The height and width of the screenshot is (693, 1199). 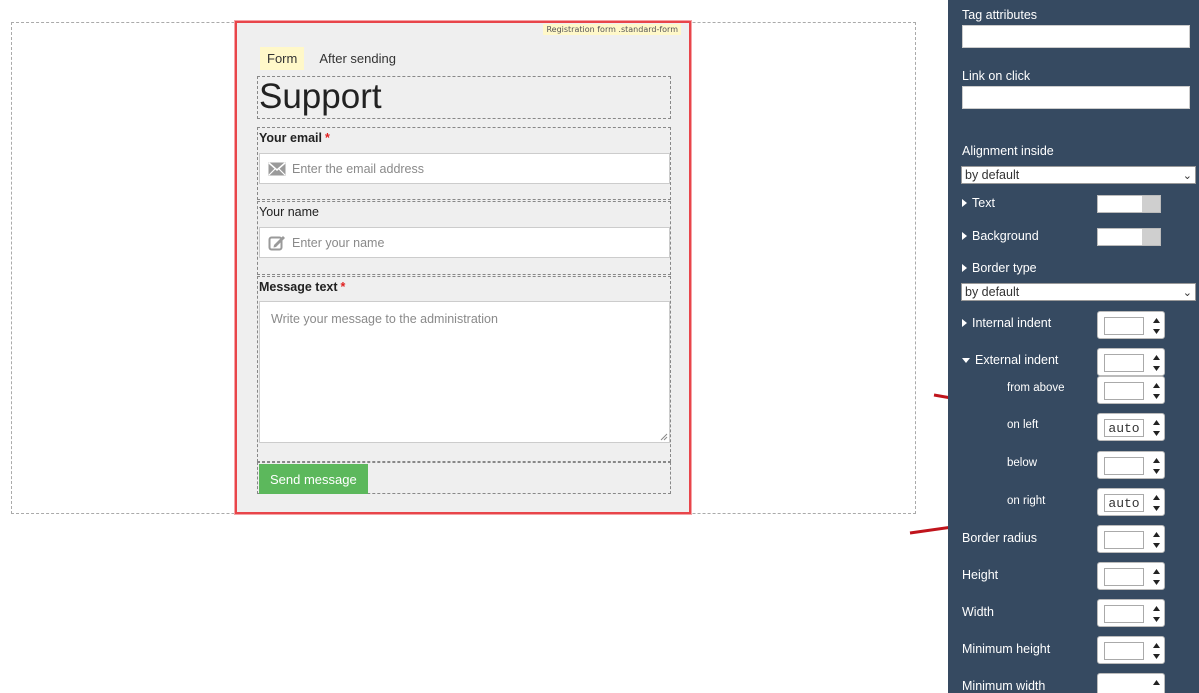 What do you see at coordinates (980, 575) in the screenshot?
I see `height-label: Height` at bounding box center [980, 575].